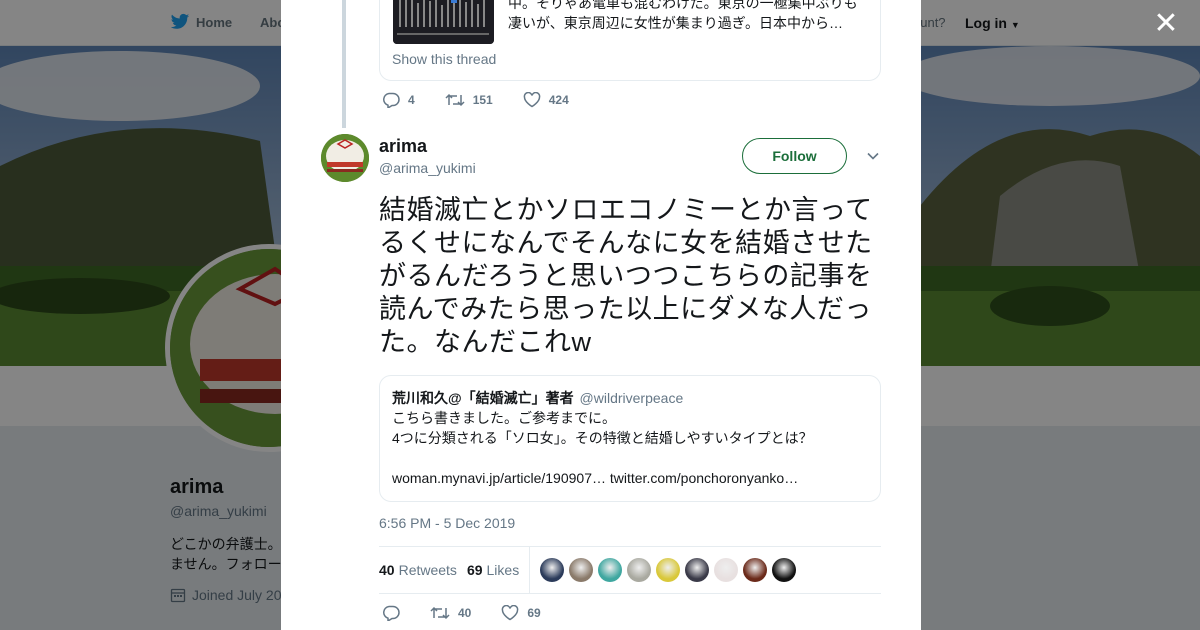 The image size is (1200, 630). Describe the element at coordinates (483, 398) in the screenshot. I see `quoted-author-name: 荒川和久@「結婚滅亡」著者` at that location.